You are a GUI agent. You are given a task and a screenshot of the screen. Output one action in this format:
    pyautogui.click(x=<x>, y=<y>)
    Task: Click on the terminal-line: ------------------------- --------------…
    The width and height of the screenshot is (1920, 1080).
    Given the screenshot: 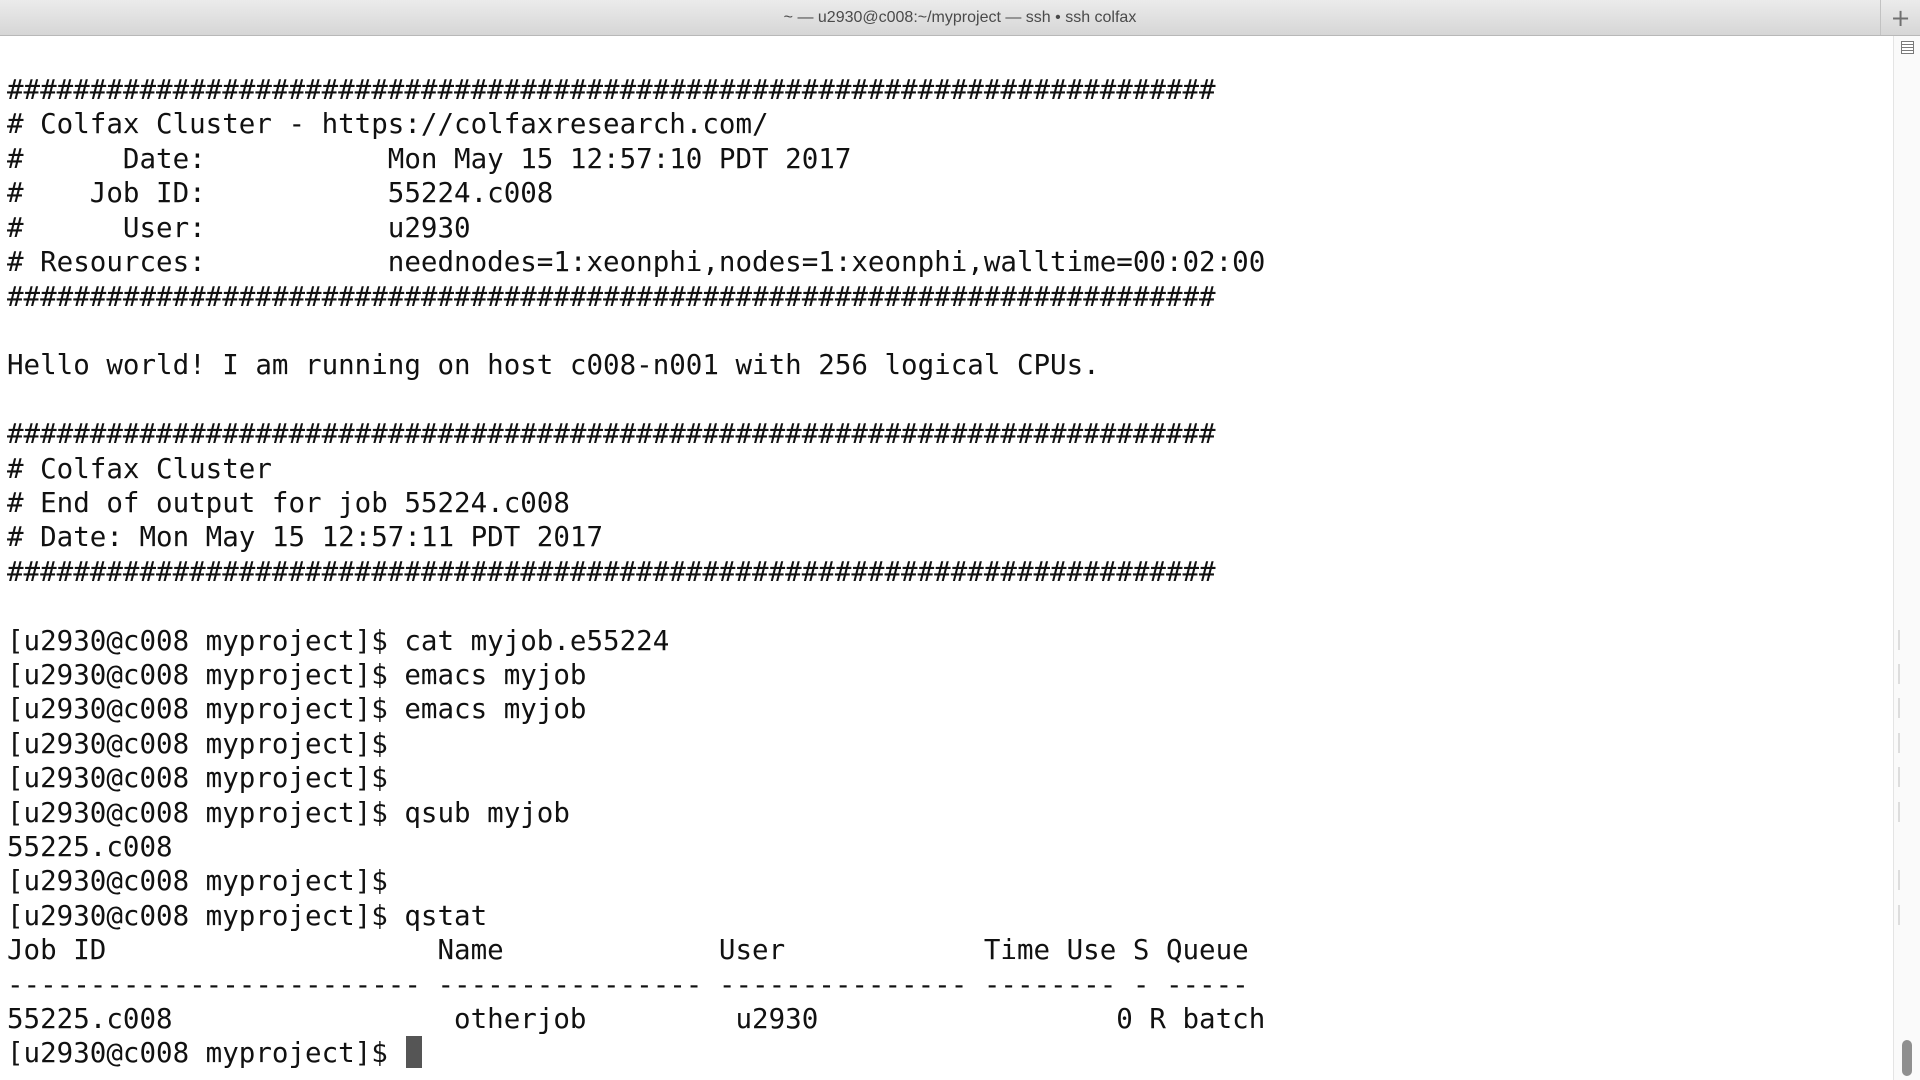 What is the action you would take?
    pyautogui.click(x=628, y=985)
    